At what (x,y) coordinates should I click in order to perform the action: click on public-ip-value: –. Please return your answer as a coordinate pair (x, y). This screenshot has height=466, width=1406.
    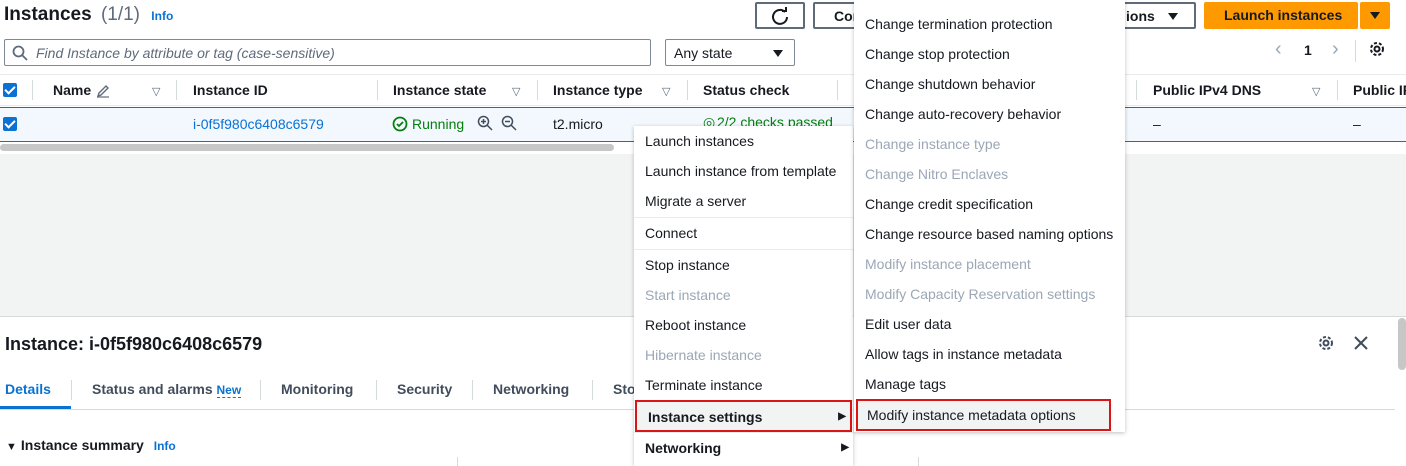
    Looking at the image, I should click on (1357, 124).